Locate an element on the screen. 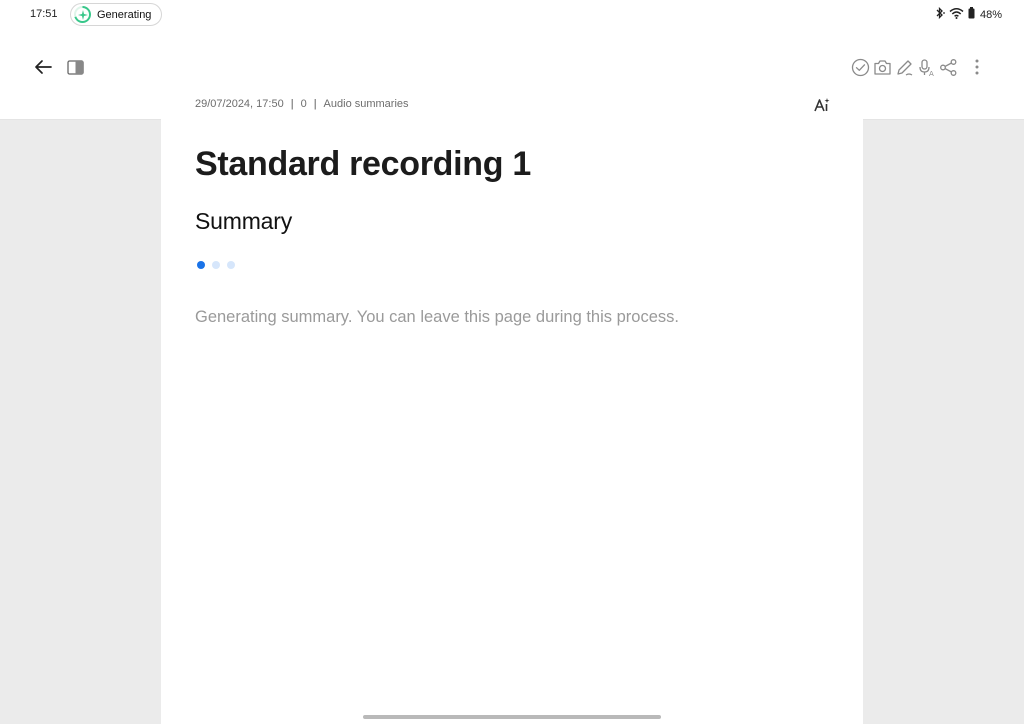  generating-label: Generating is located at coordinates (124, 14).